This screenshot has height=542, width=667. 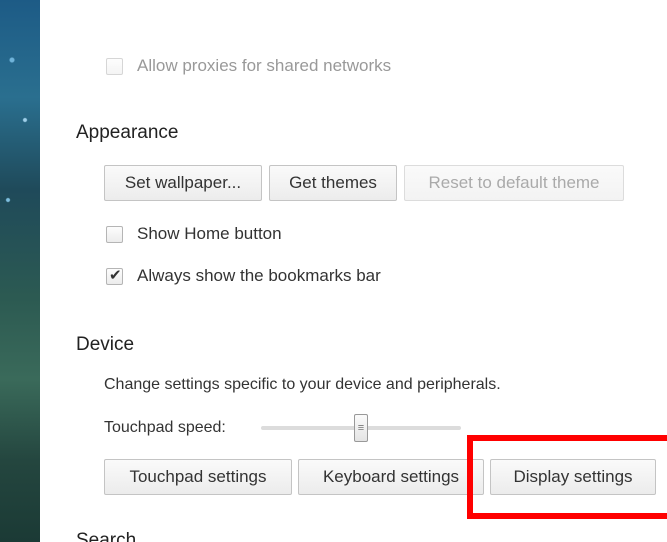 What do you see at coordinates (514, 183) in the screenshot?
I see `reset-theme-button: Reset to default theme` at bounding box center [514, 183].